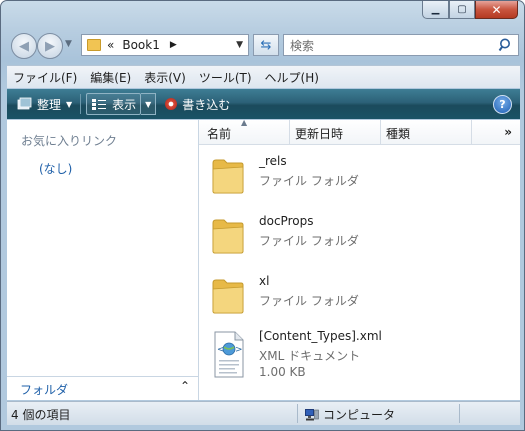 This screenshot has height=431, width=525. I want to click on item-name: [Content_Types].xml, so click(320, 336).